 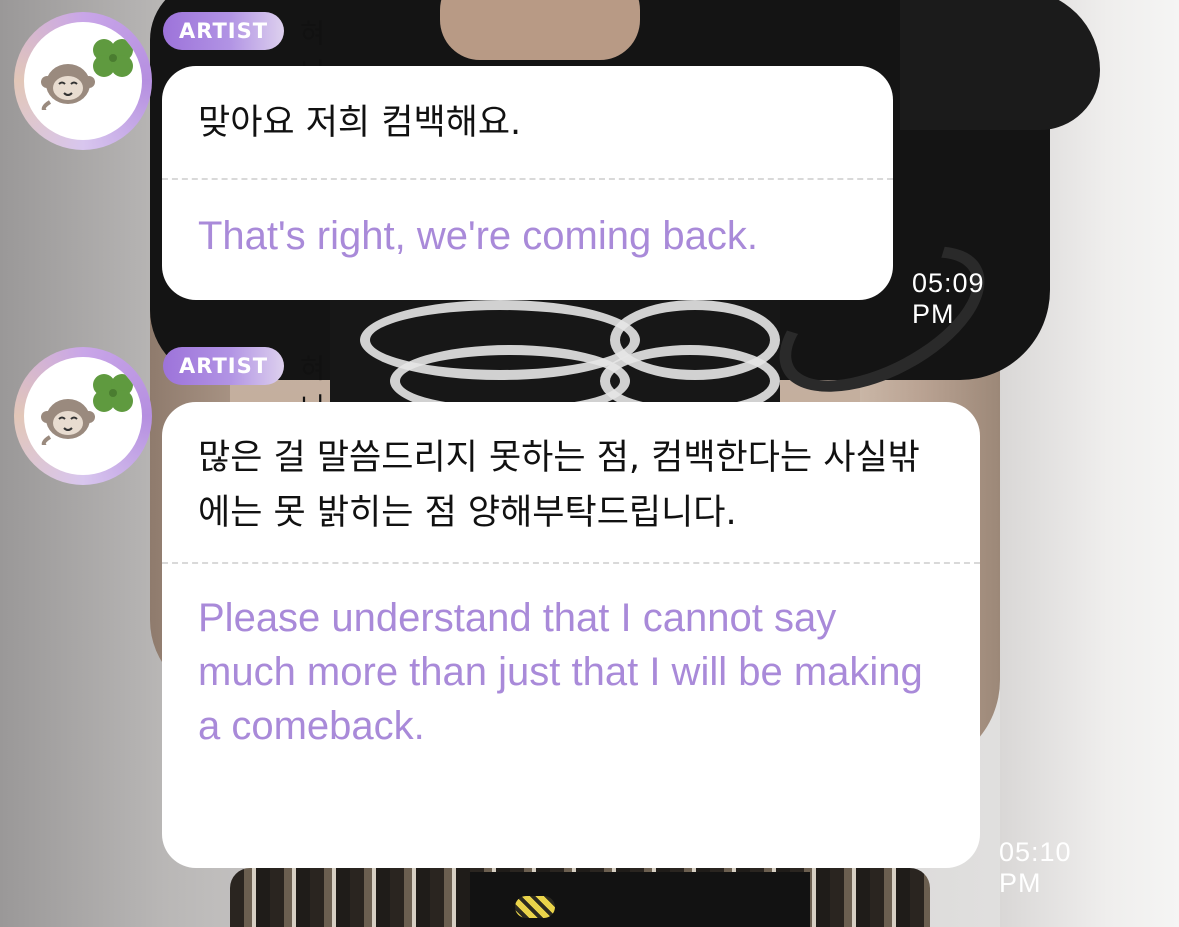 What do you see at coordinates (948, 298) in the screenshot?
I see `message-timestamp: 05:09 PM` at bounding box center [948, 298].